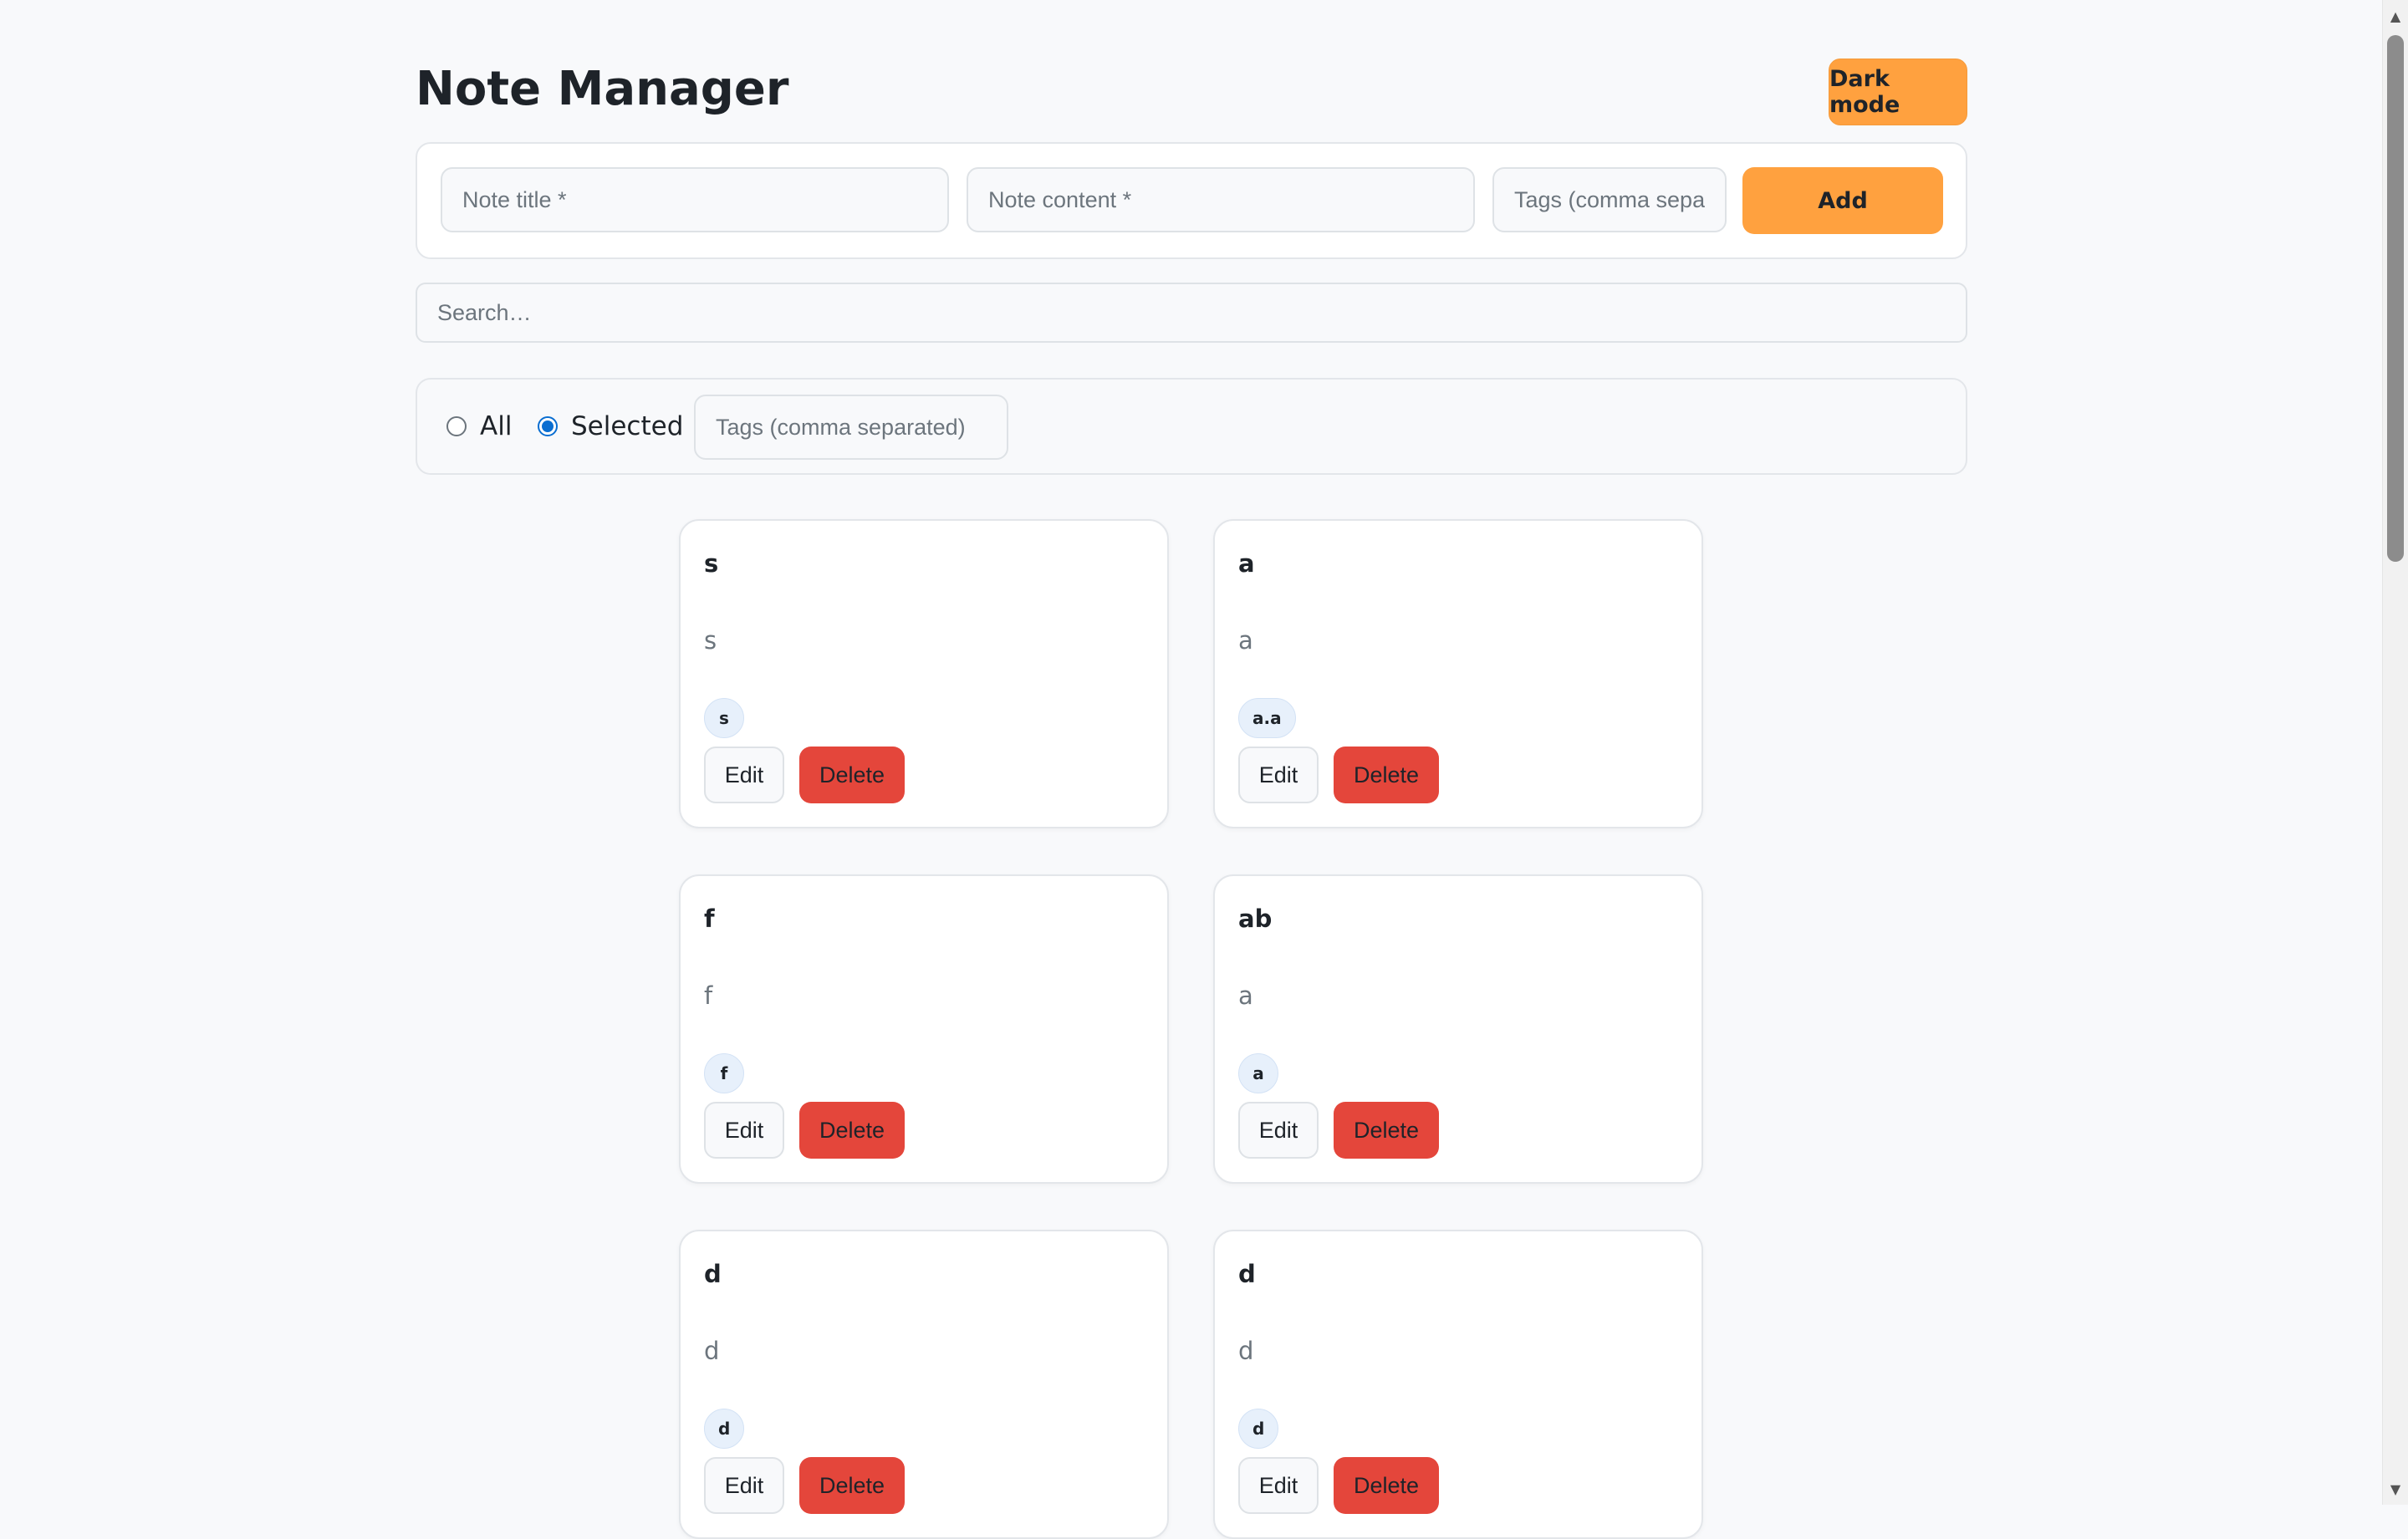 This screenshot has height=1539, width=2408. I want to click on note-card: a a a.a Edit Delete, so click(1458, 673).